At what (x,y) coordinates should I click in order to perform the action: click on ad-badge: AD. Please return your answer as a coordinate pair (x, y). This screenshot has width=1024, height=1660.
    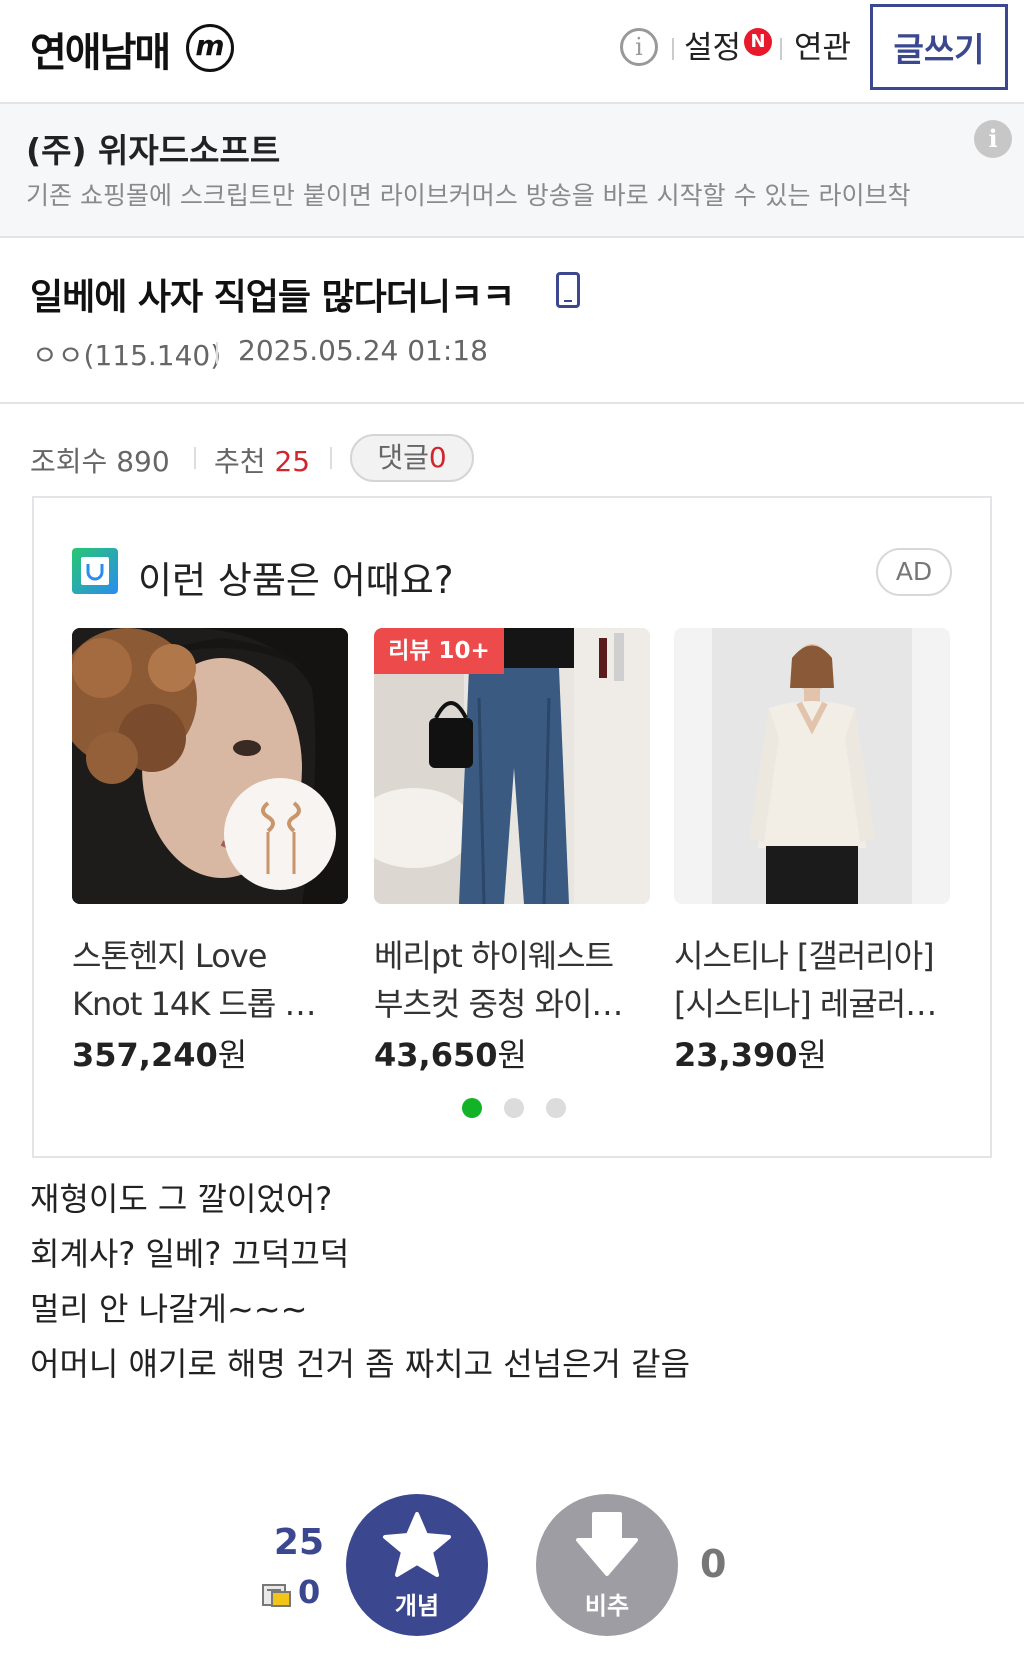
    Looking at the image, I should click on (914, 572).